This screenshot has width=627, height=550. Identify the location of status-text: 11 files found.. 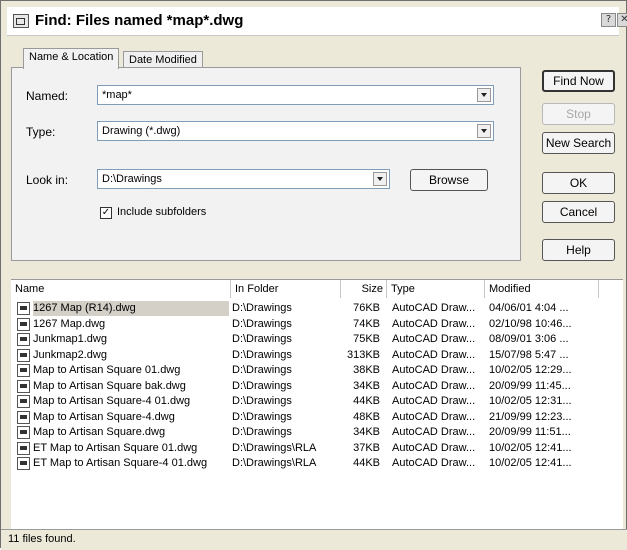
(42, 539).